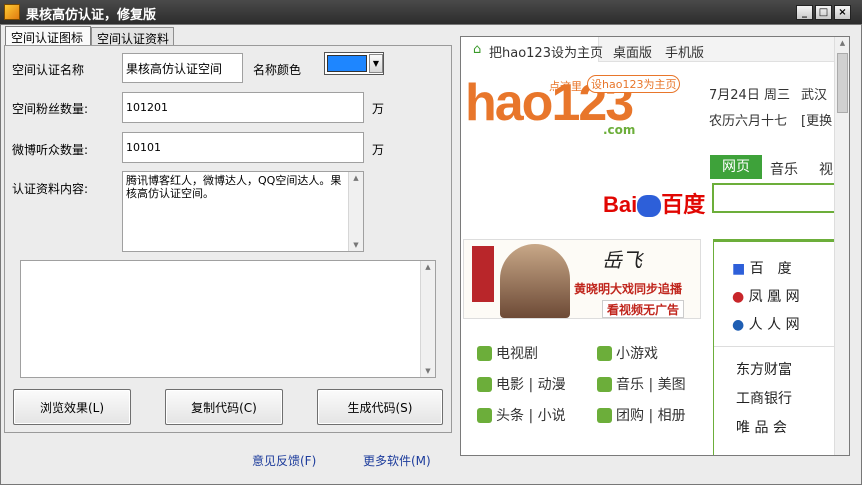 The height and width of the screenshot is (485, 862). Describe the element at coordinates (770, 269) in the screenshot. I see `site-label: 百 度` at that location.